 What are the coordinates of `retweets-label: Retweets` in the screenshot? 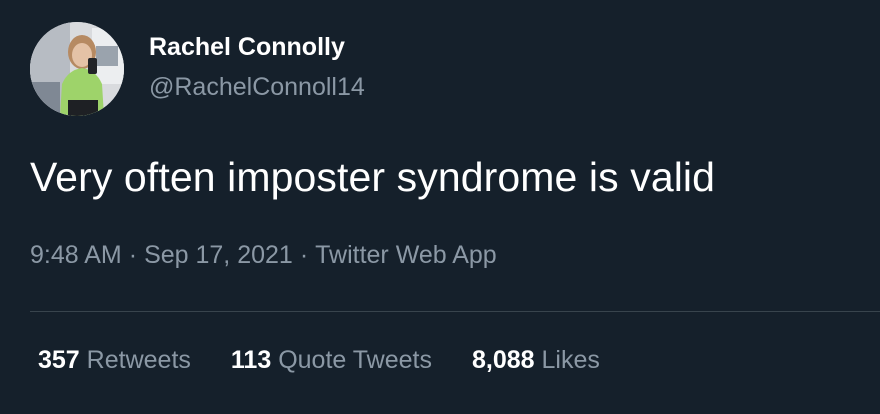 It's located at (138, 360).